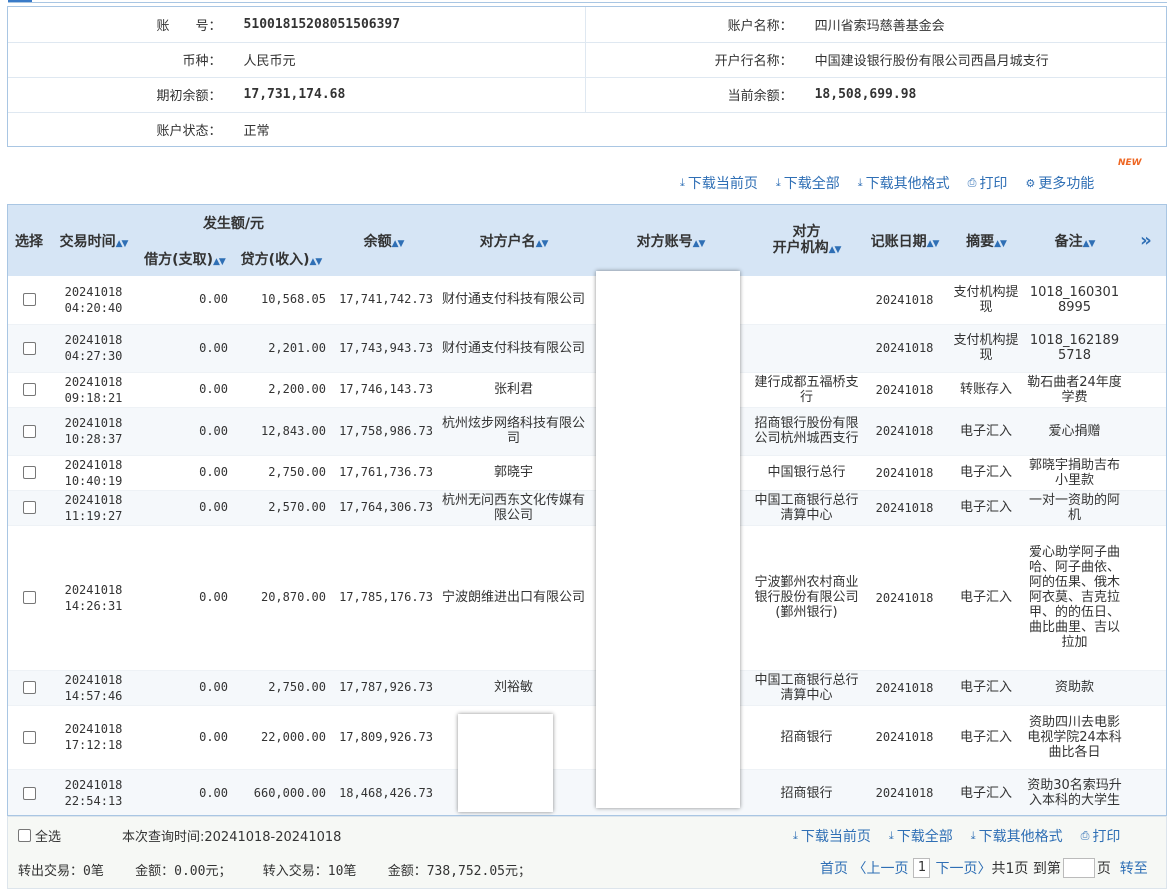 The width and height of the screenshot is (1170, 893). Describe the element at coordinates (29, 240) in the screenshot. I see `header-select: 选择` at that location.